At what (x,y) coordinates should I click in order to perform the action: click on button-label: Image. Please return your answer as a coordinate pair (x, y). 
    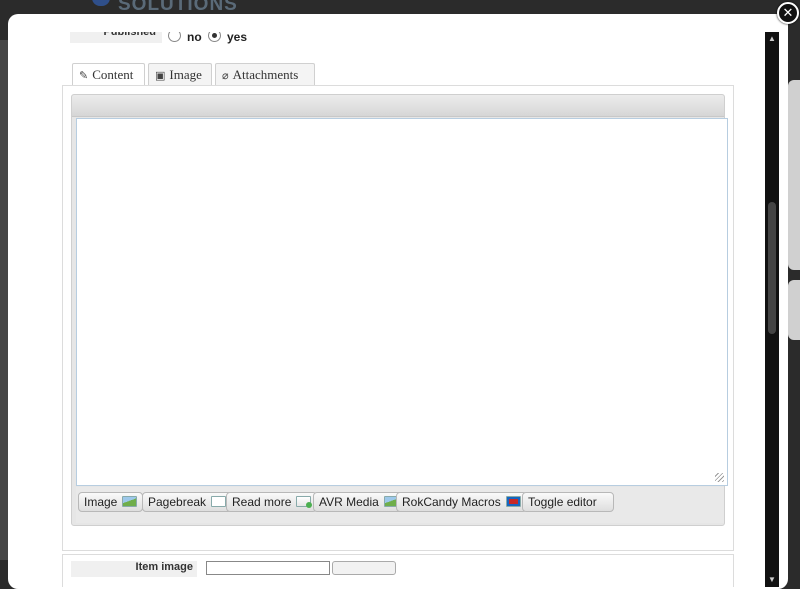
    Looking at the image, I should click on (101, 502).